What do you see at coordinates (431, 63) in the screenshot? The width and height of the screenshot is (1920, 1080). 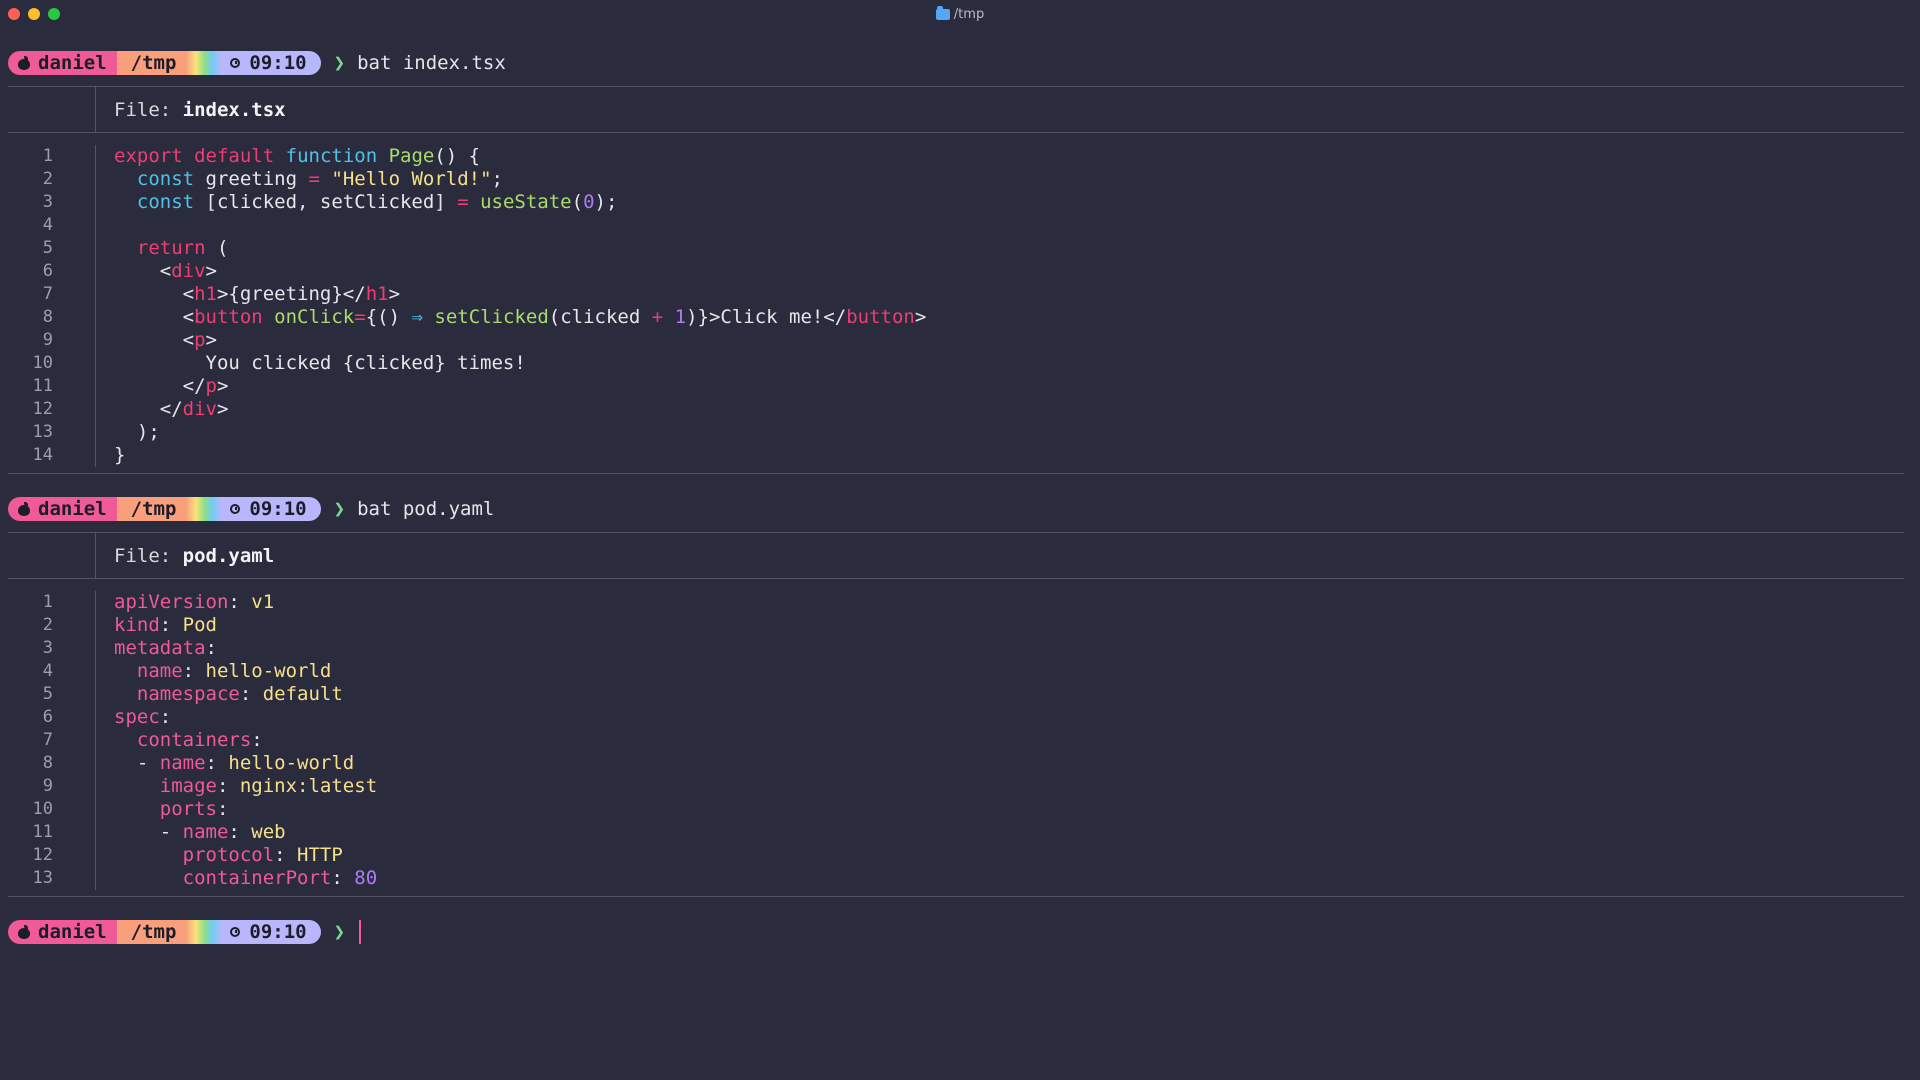 I see `command-text: bat index.tsx` at bounding box center [431, 63].